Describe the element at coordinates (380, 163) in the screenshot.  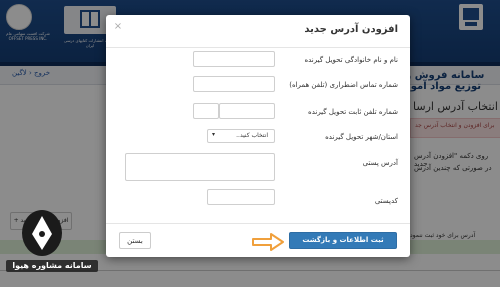
I see `postal-address-label: آدرس پستی` at that location.